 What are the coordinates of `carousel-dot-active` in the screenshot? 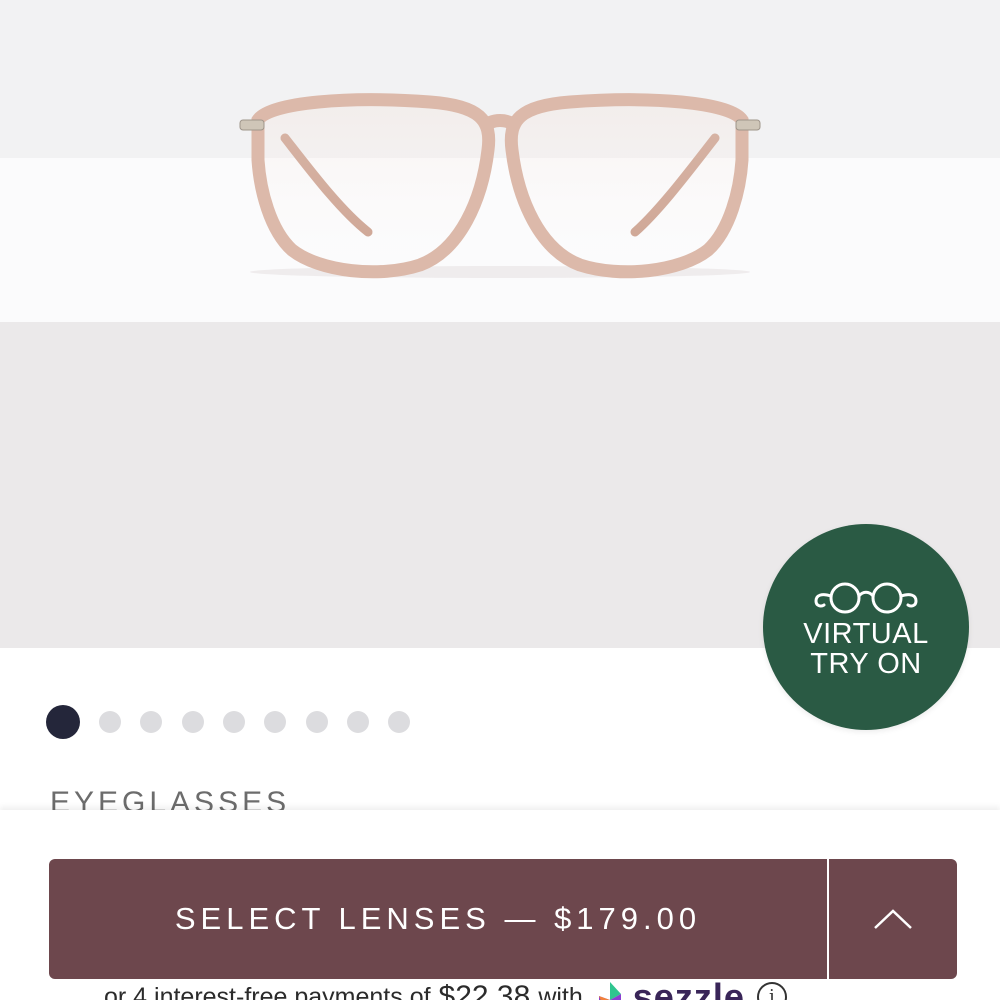 It's located at (63, 722).